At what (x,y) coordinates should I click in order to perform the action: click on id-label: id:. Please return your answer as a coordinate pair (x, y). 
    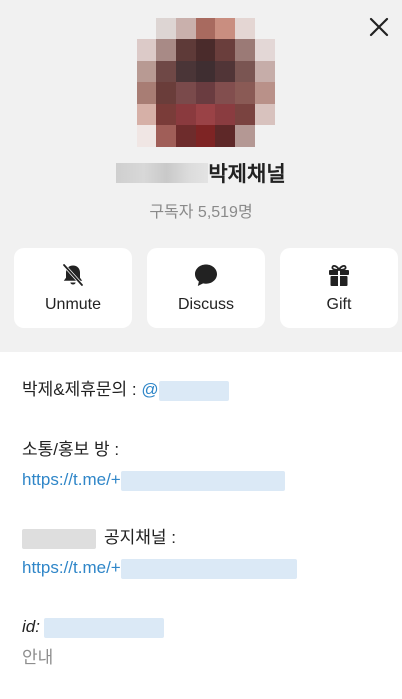
    Looking at the image, I should click on (31, 626).